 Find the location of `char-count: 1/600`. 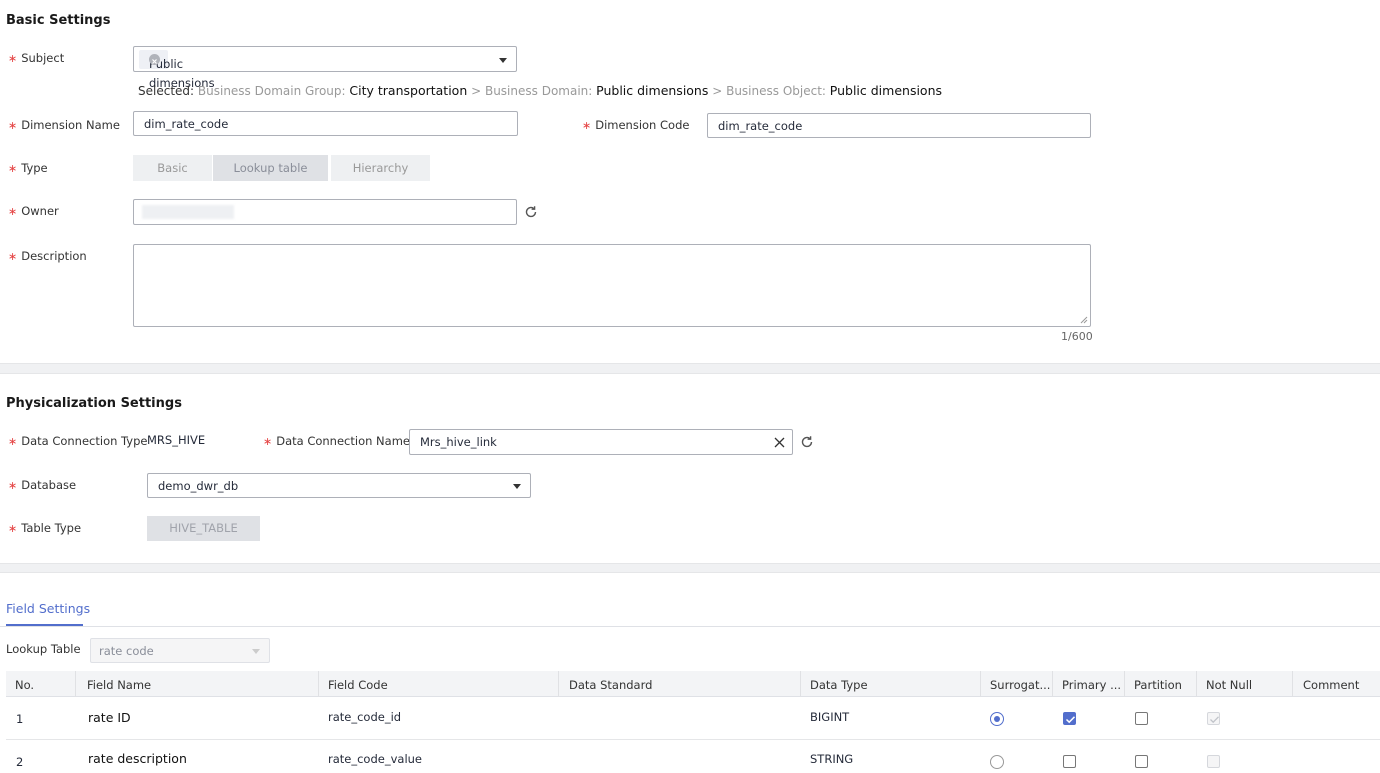

char-count: 1/600 is located at coordinates (1077, 336).